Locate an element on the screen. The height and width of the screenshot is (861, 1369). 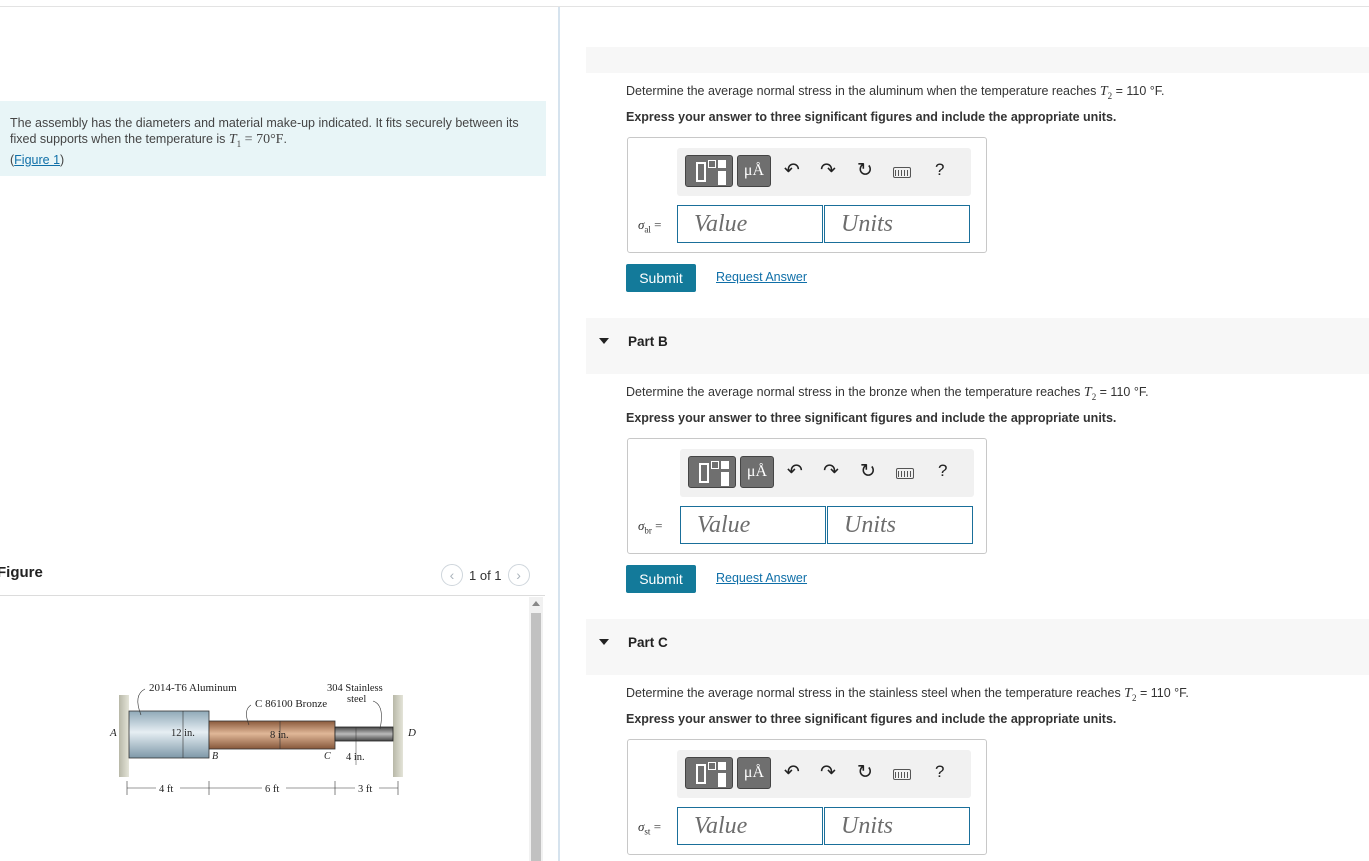
label-bronze: C 86100 Bronze is located at coordinates (291, 704).